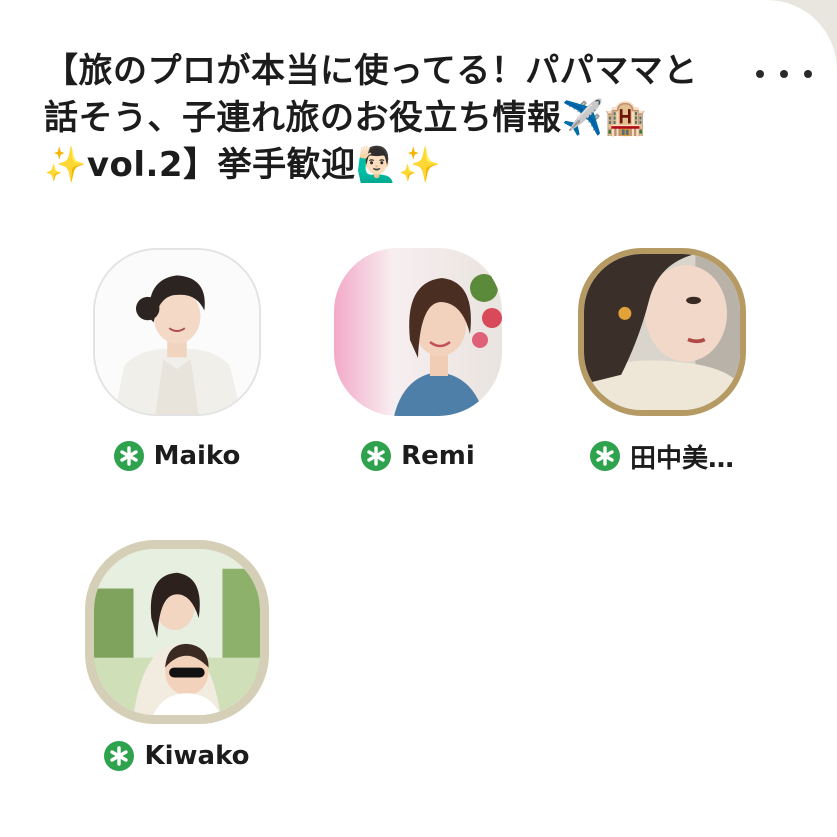 The image size is (837, 837). I want to click on speaker-name: Remi, so click(438, 456).